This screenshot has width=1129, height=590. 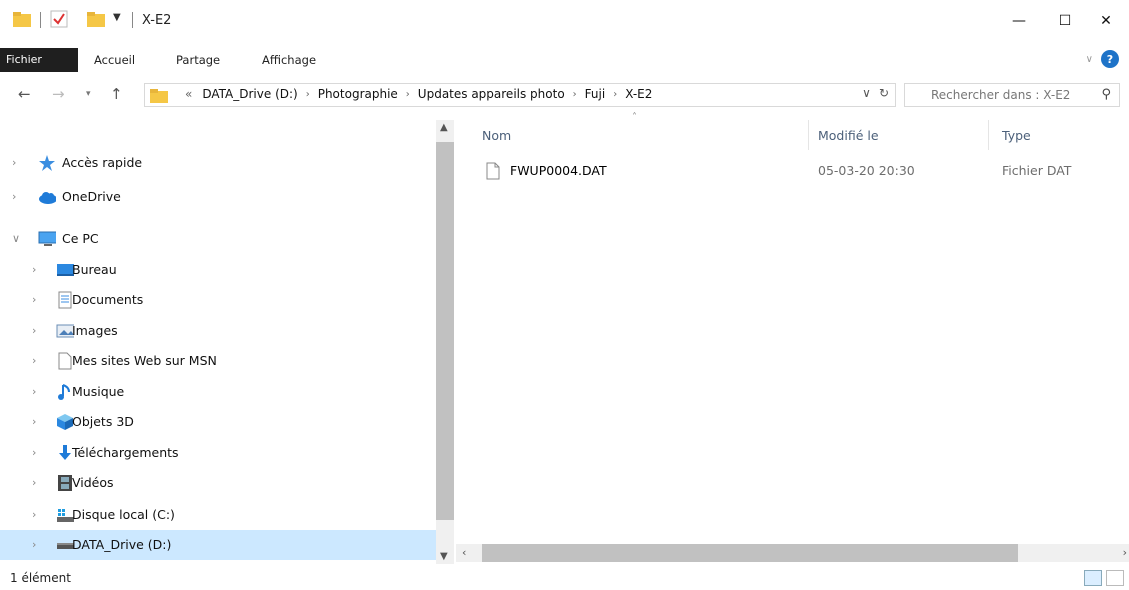 What do you see at coordinates (1089, 59) in the screenshot?
I see `expand-ribbon-icon: ∨` at bounding box center [1089, 59].